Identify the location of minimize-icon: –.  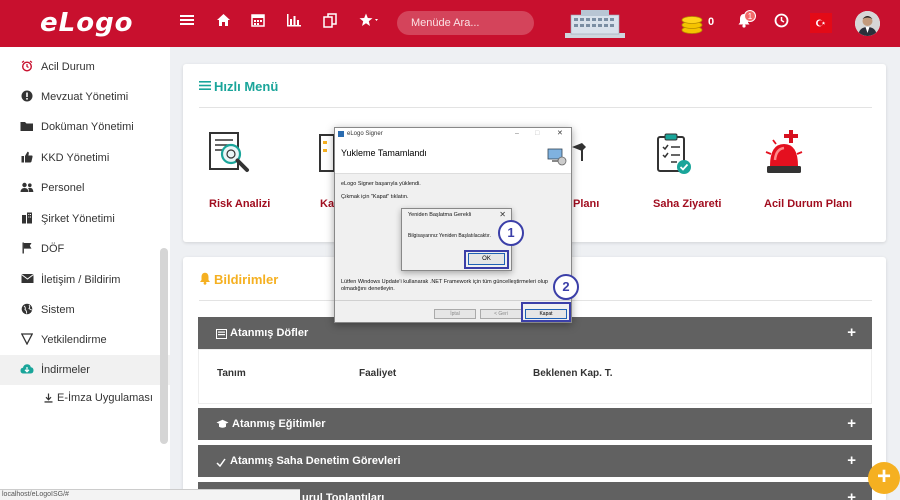
(517, 134).